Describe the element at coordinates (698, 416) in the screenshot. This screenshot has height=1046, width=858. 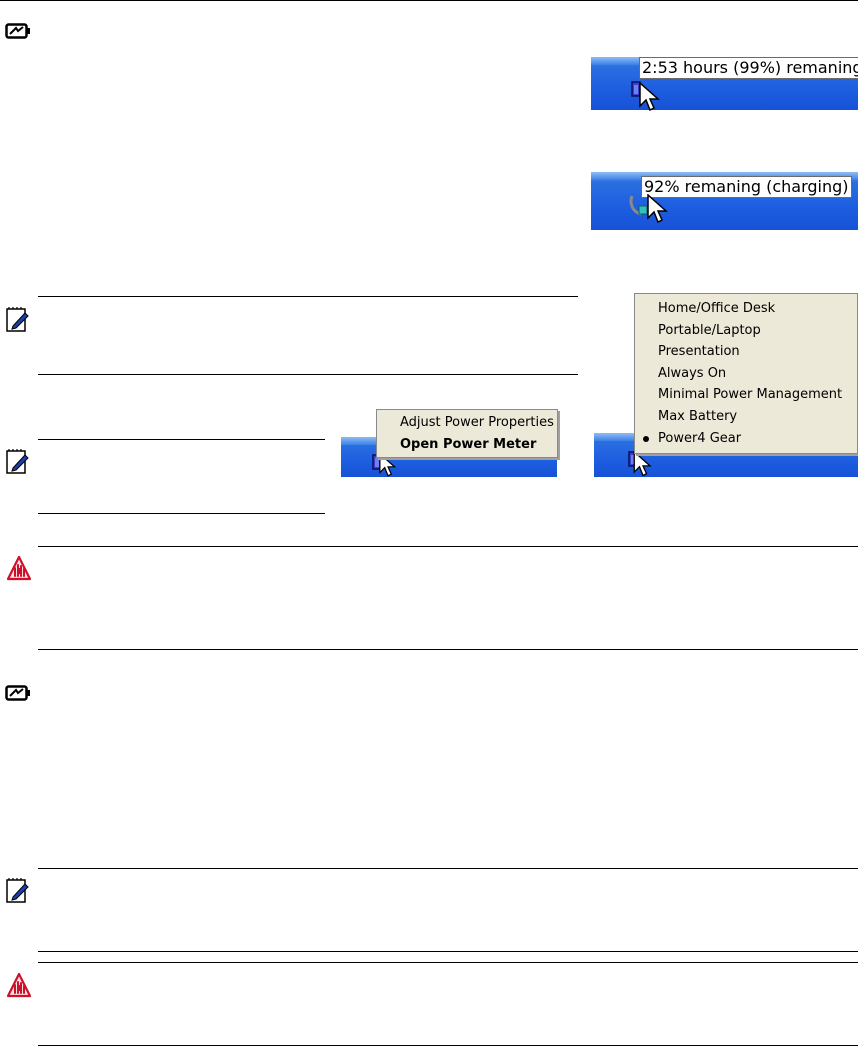
I see `menu-item-label: Max Battery` at that location.